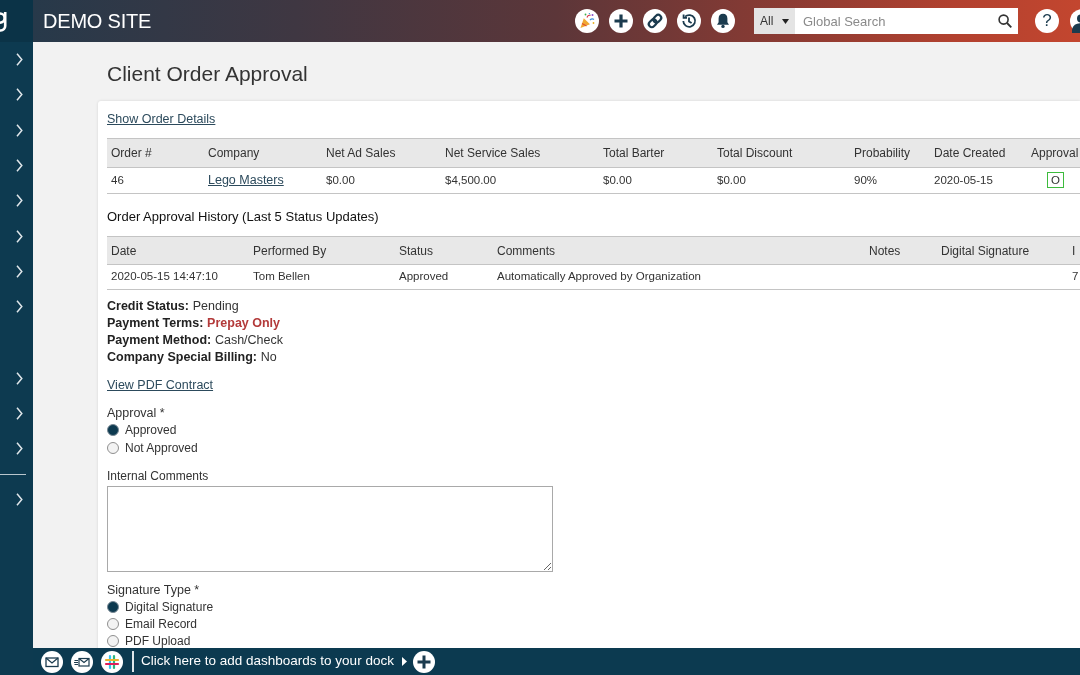 The width and height of the screenshot is (1080, 675). Describe the element at coordinates (246, 179) in the screenshot. I see `company-link: Lego Masters` at that location.